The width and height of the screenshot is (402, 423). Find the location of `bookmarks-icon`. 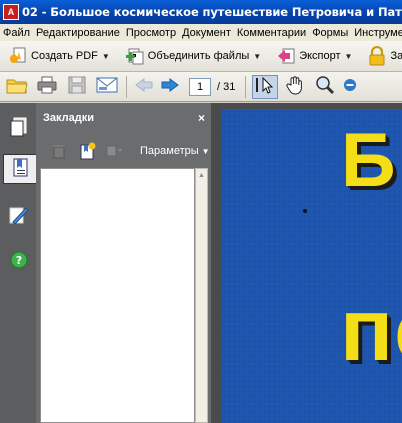

bookmarks-icon is located at coordinates (21, 169).